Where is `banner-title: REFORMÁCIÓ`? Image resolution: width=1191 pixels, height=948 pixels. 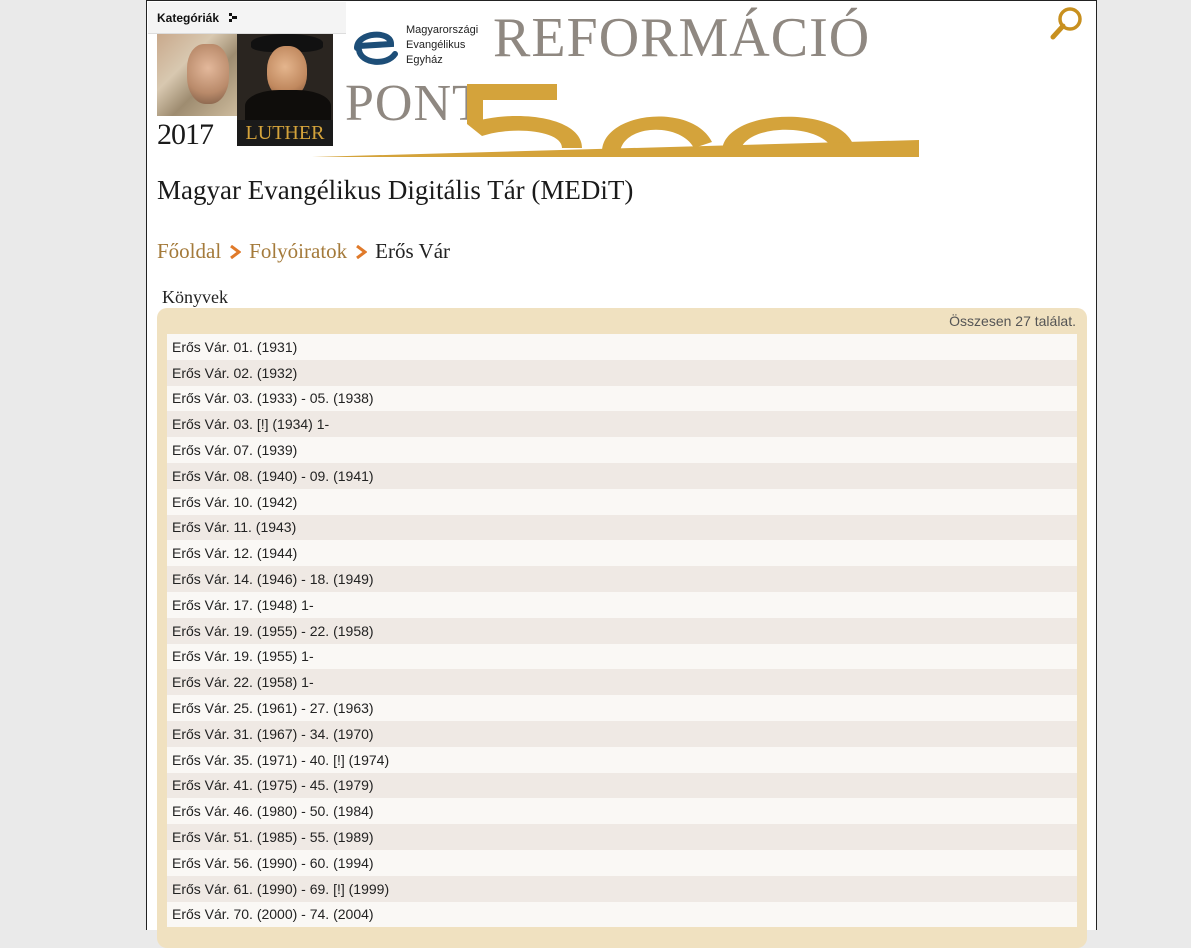 banner-title: REFORMÁCIÓ is located at coordinates (682, 38).